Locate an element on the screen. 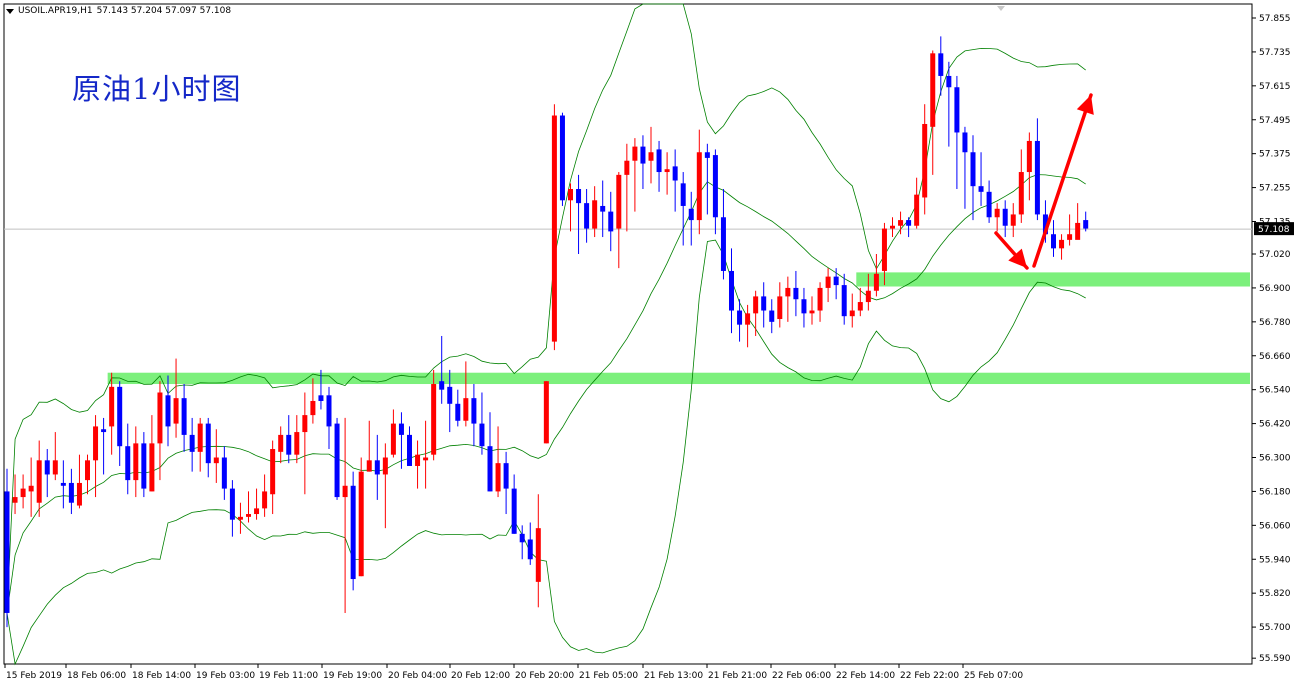 This screenshot has height=691, width=1296. x-tick-label: 22 Feb 06:00 is located at coordinates (801, 676).